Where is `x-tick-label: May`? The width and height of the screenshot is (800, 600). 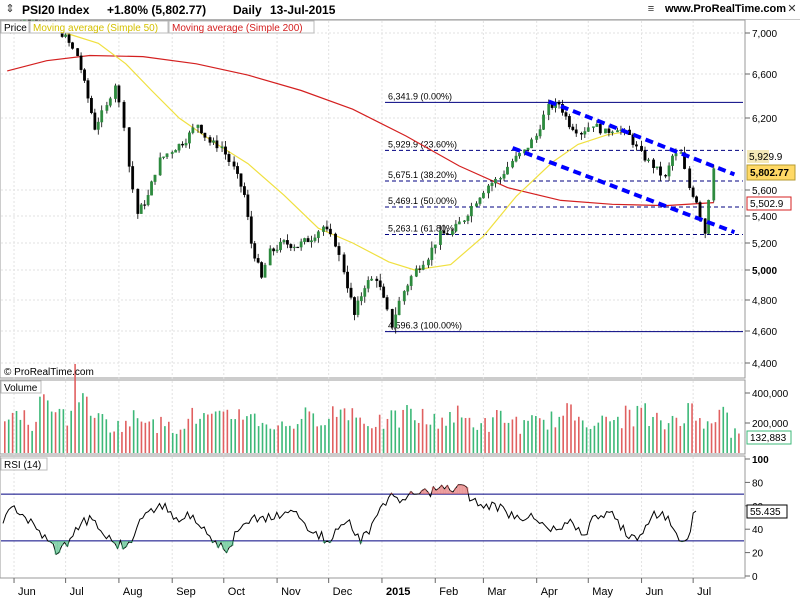
x-tick-label: May is located at coordinates (602, 592).